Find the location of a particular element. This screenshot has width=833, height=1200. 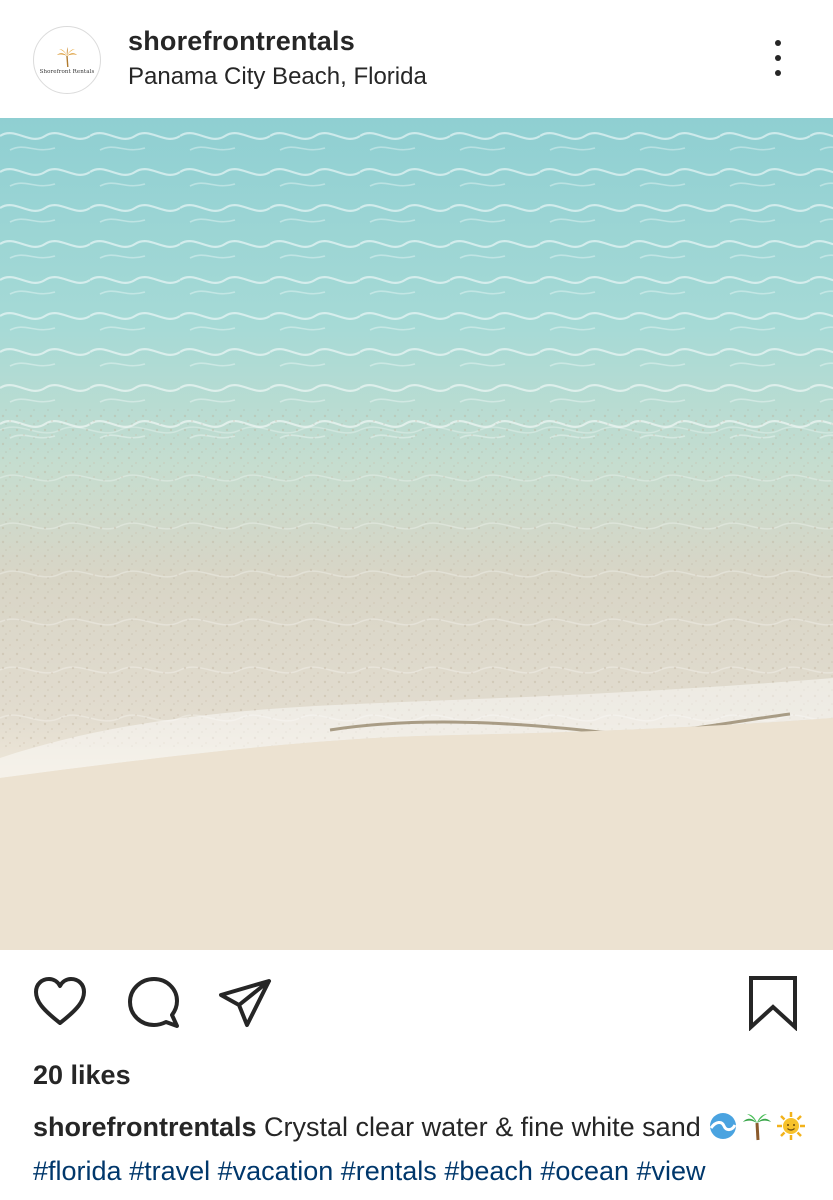

hashtag: #florida is located at coordinates (77, 1171).